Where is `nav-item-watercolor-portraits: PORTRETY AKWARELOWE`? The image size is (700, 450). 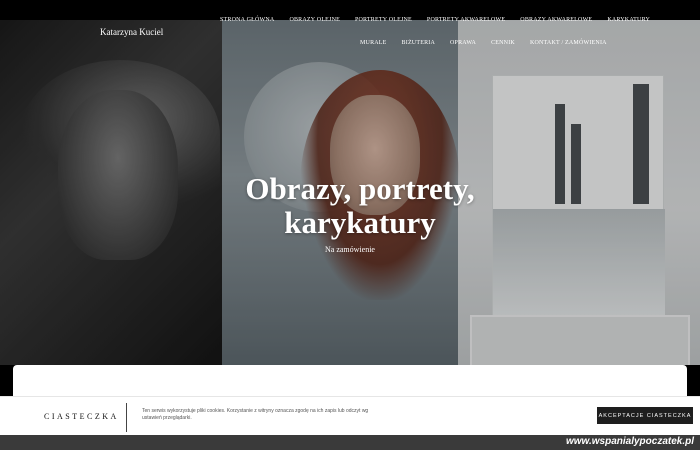 nav-item-watercolor-portraits: PORTRETY AKWARELOWE is located at coordinates (466, 20).